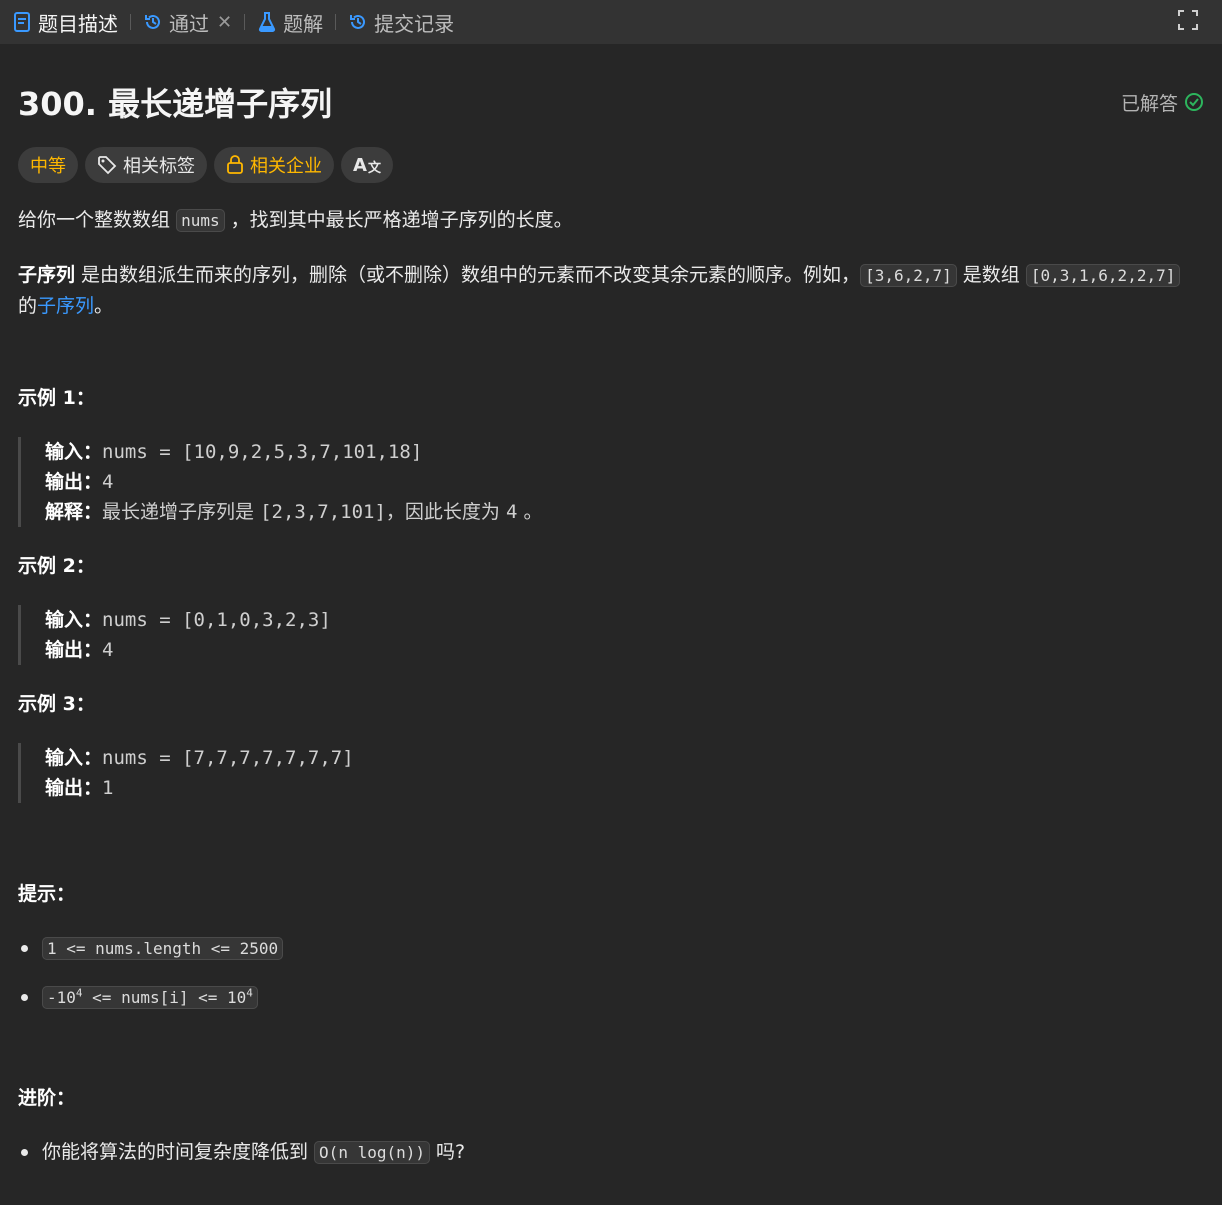  What do you see at coordinates (1188, 20) in the screenshot?
I see `fullscreen-icon` at bounding box center [1188, 20].